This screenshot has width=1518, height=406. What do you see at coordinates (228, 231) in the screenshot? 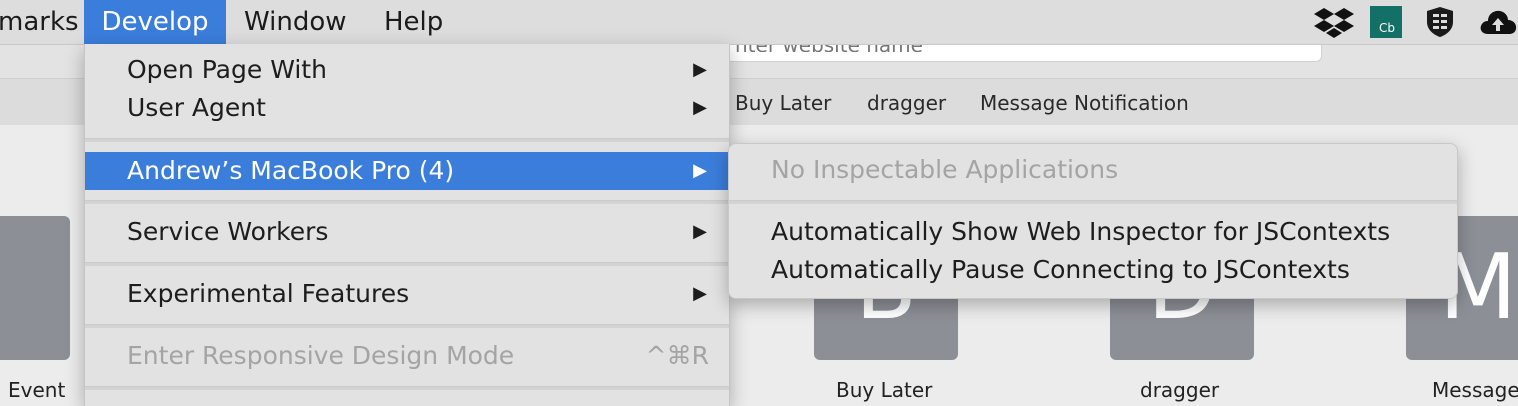
I see `menu-item-label: Service Workers` at bounding box center [228, 231].